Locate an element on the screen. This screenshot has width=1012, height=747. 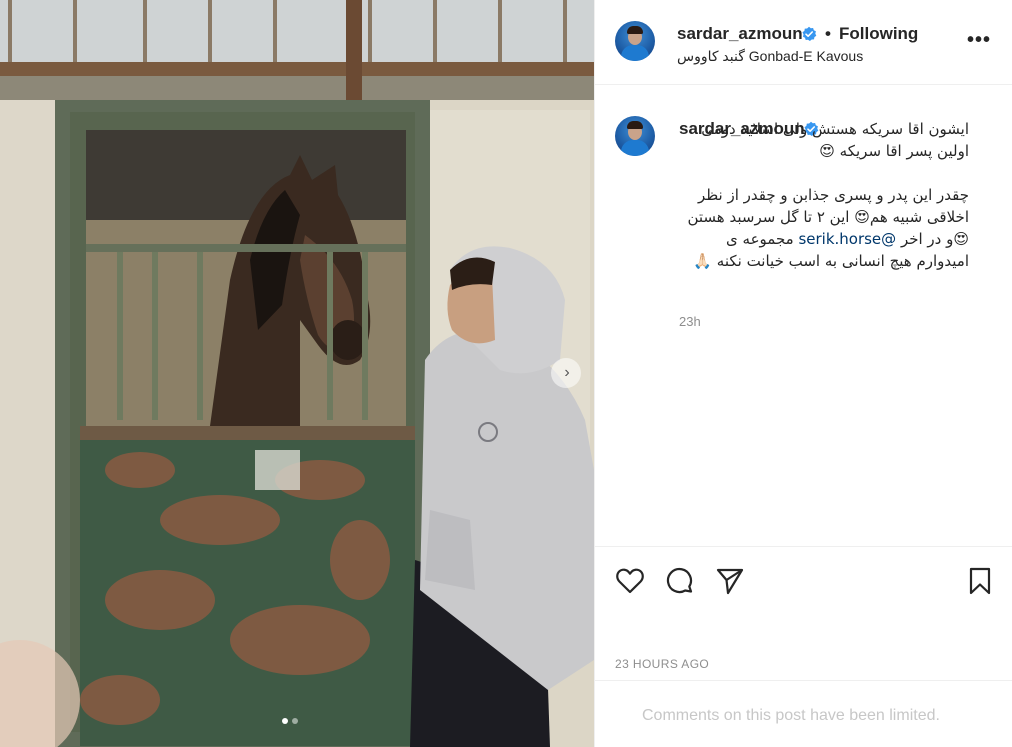
comment-icon is located at coordinates (680, 582).